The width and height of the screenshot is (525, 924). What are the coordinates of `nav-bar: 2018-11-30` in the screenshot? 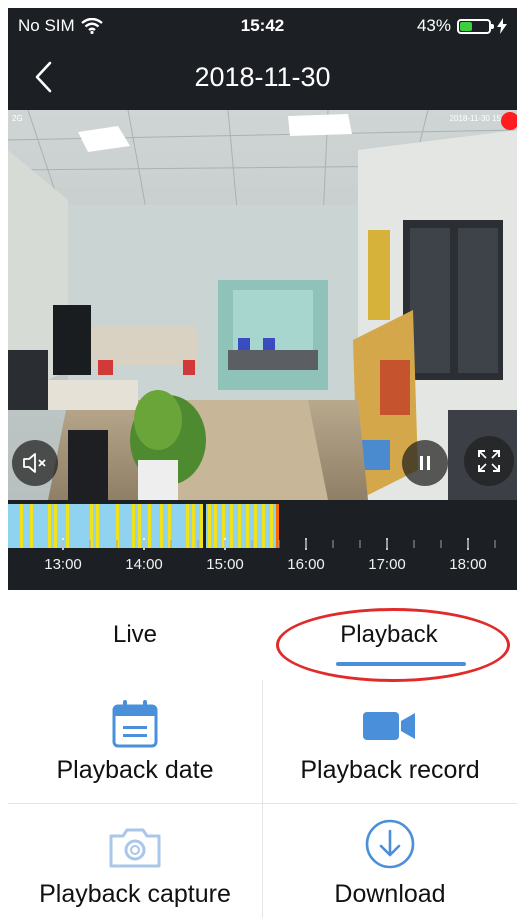 It's located at (262, 77).